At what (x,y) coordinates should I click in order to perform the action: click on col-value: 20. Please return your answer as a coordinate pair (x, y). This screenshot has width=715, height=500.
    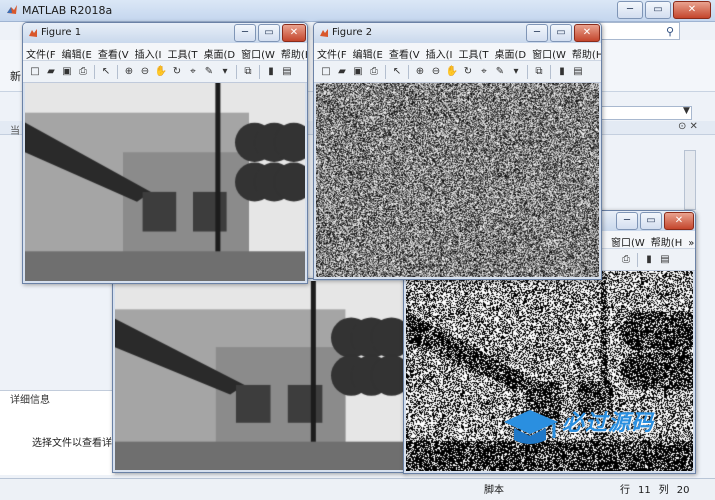
    Looking at the image, I should click on (683, 490).